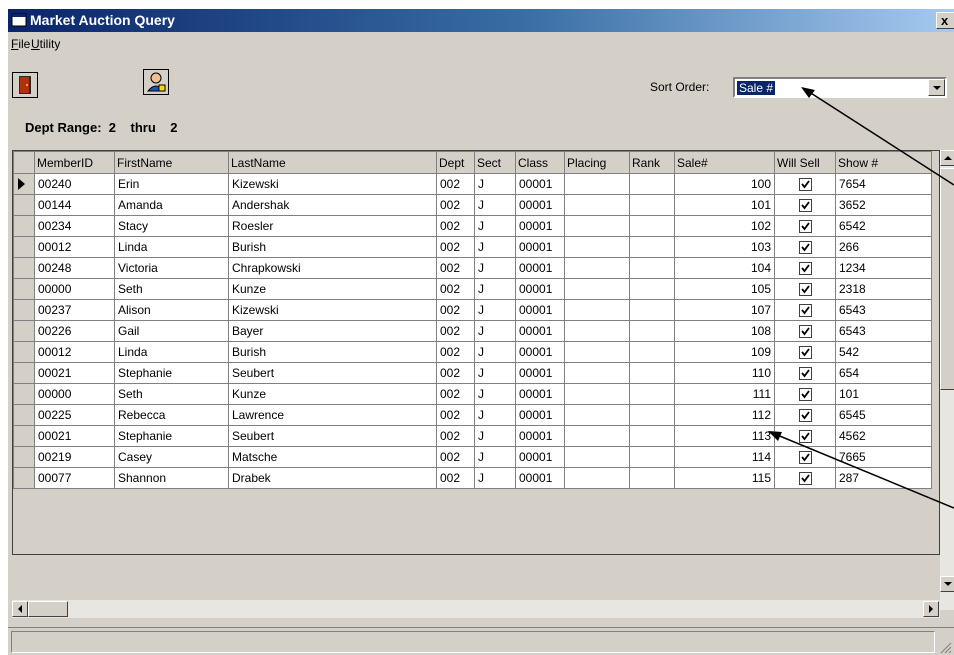  What do you see at coordinates (724, 331) in the screenshot?
I see `sale-number-cell: 108` at bounding box center [724, 331].